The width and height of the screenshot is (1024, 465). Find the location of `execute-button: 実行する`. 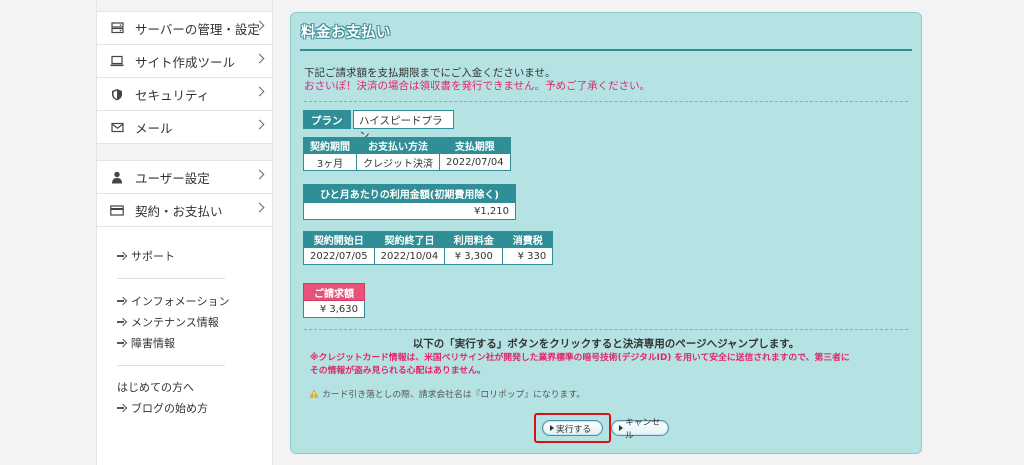

execute-button: 実行する is located at coordinates (572, 428).